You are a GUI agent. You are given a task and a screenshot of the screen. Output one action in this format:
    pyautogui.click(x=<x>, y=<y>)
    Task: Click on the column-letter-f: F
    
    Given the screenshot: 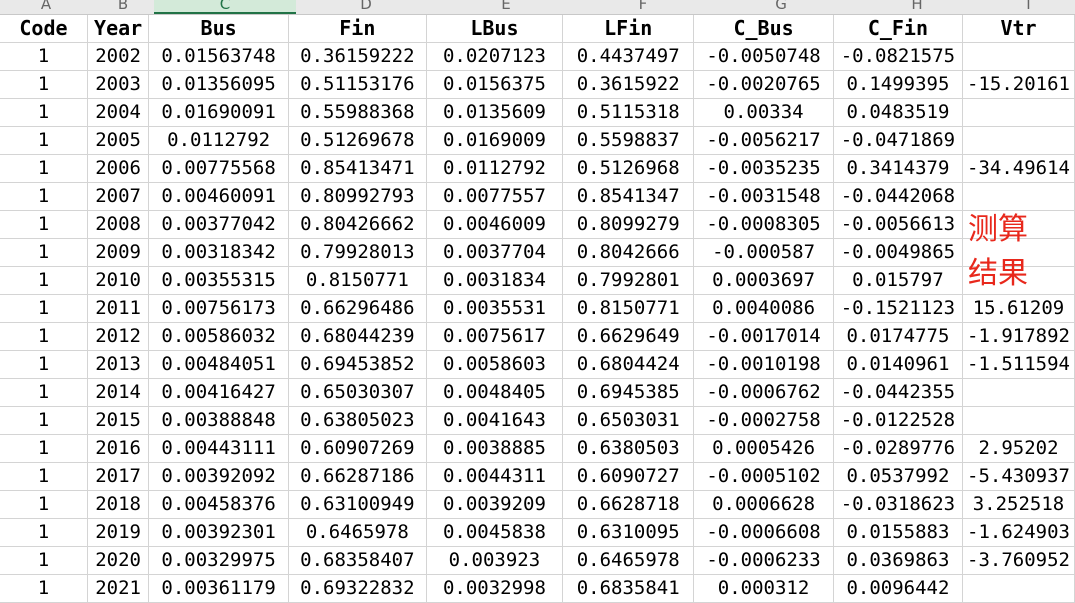 What is the action you would take?
    pyautogui.click(x=643, y=7)
    